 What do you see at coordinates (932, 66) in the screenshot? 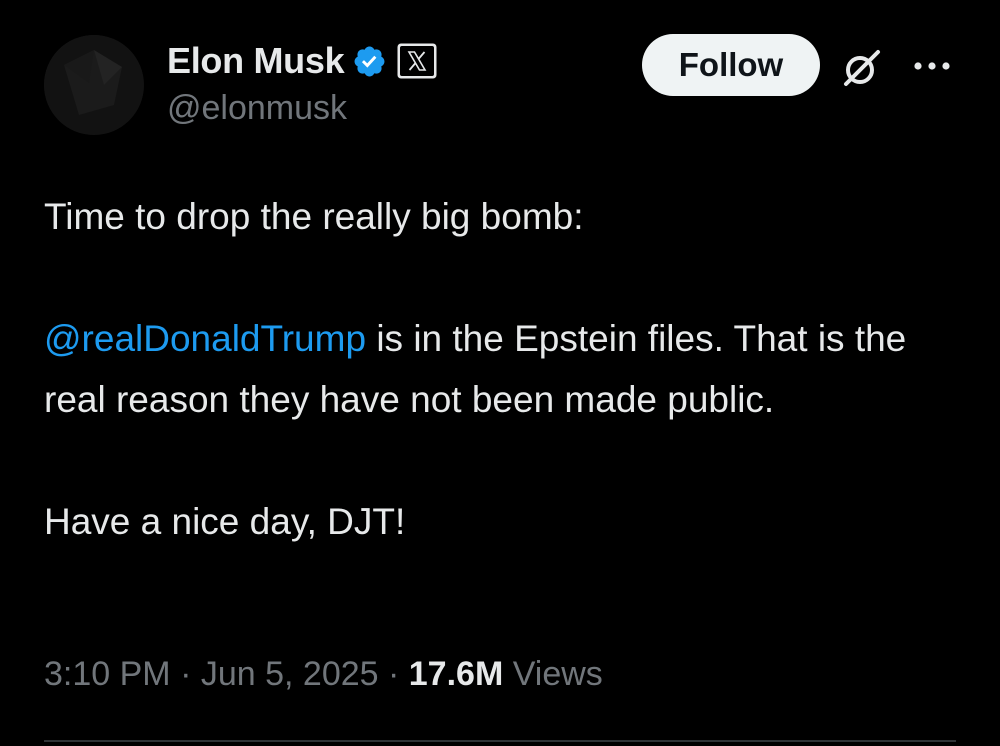
I see `more-options-icon` at bounding box center [932, 66].